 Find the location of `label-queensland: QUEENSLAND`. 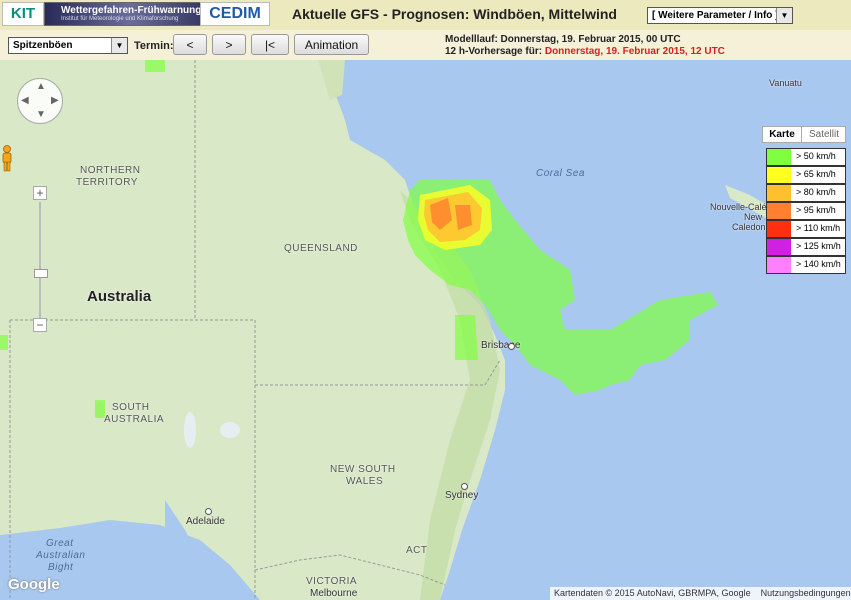

label-queensland: QUEENSLAND is located at coordinates (321, 248).